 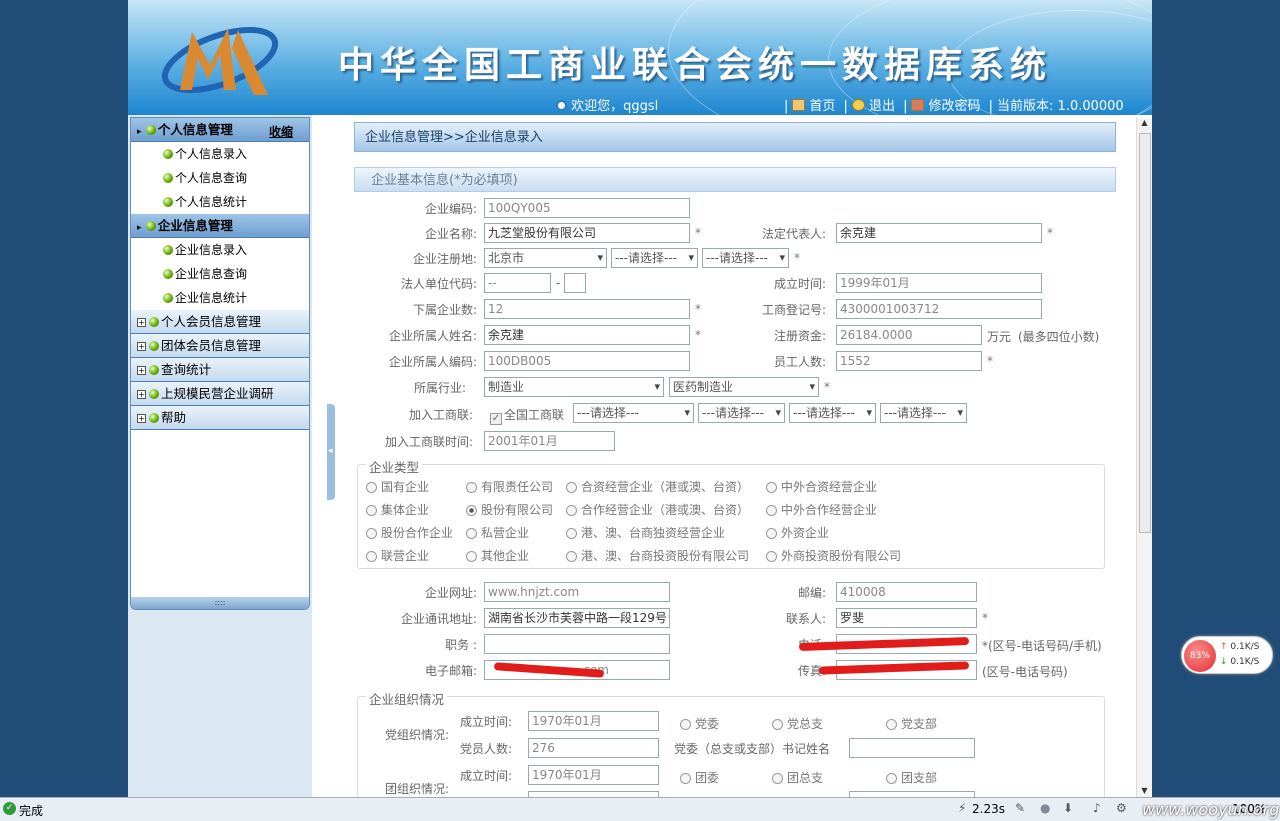 I want to click on radio-youth-committee: 团委, so click(x=699, y=777).